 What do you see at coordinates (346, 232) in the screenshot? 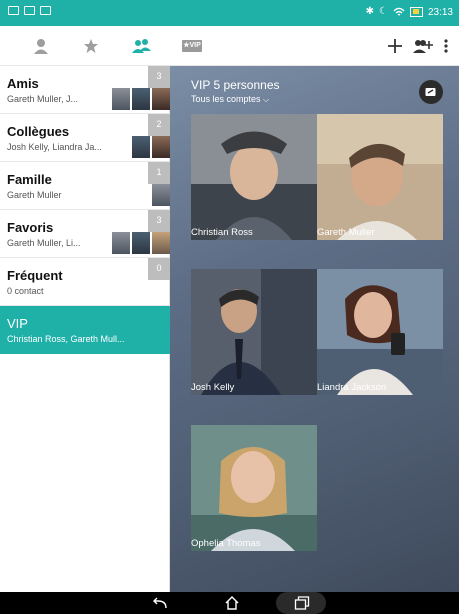
I see `contact-name: Gareth Muller` at bounding box center [346, 232].